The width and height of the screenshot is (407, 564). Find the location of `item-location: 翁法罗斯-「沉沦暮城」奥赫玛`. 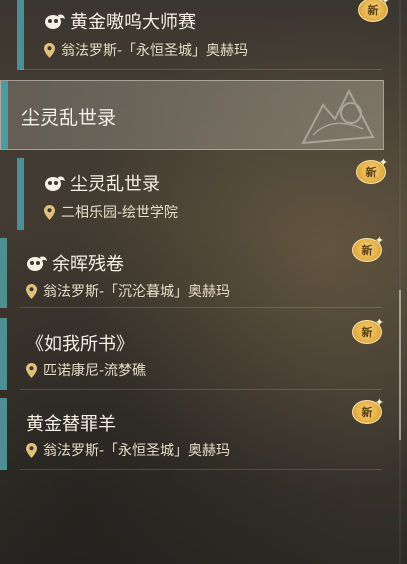

item-location: 翁法罗斯-「沉沦暮城」奥赫玛 is located at coordinates (128, 291).